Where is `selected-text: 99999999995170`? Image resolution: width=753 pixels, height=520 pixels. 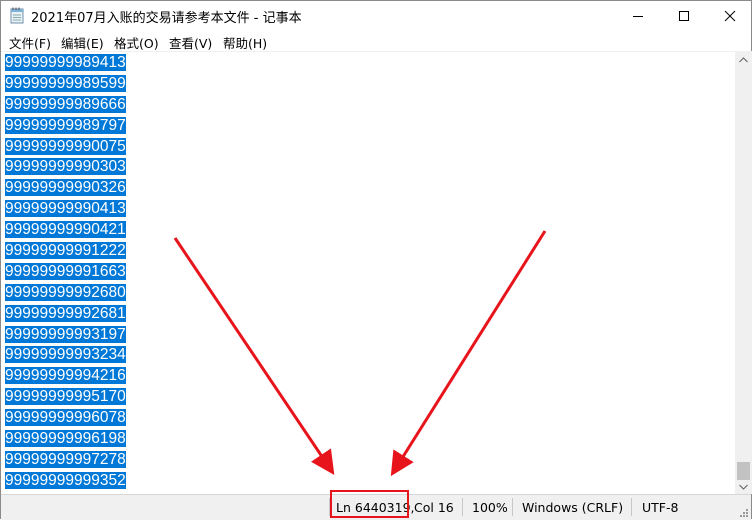
selected-text: 99999999995170 is located at coordinates (65, 397).